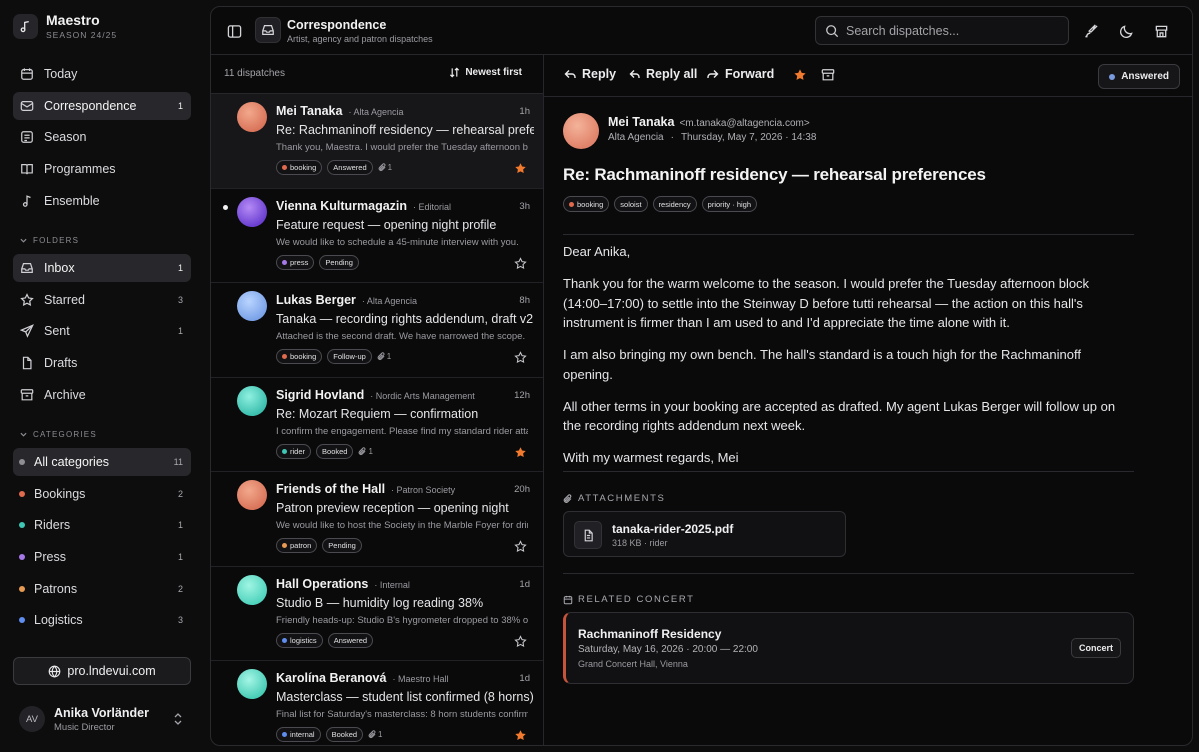  Describe the element at coordinates (102, 169) in the screenshot. I see `nav-item-programmes: Programmes` at that location.